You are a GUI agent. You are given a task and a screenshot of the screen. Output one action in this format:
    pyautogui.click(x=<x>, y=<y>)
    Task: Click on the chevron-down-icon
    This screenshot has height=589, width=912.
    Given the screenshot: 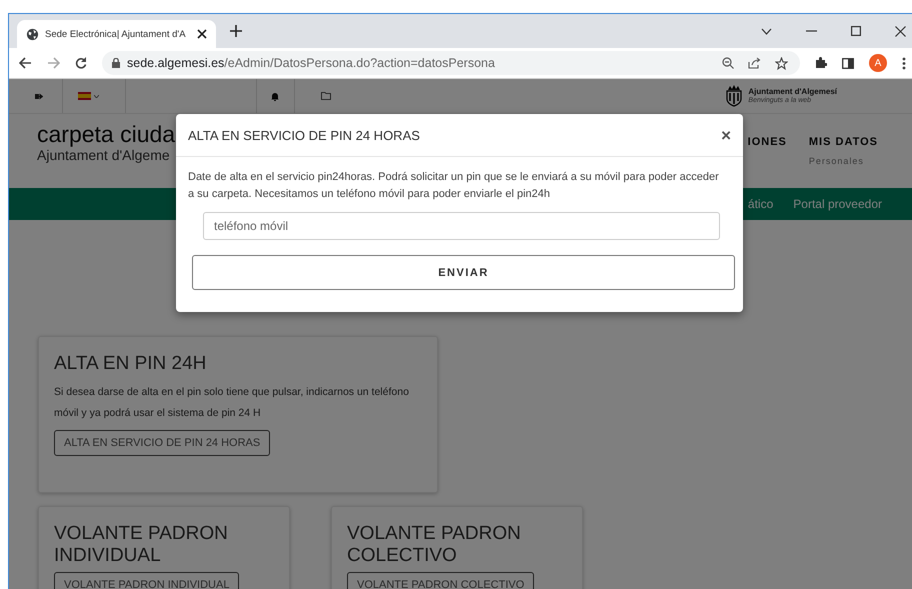 What is the action you would take?
    pyautogui.click(x=766, y=31)
    